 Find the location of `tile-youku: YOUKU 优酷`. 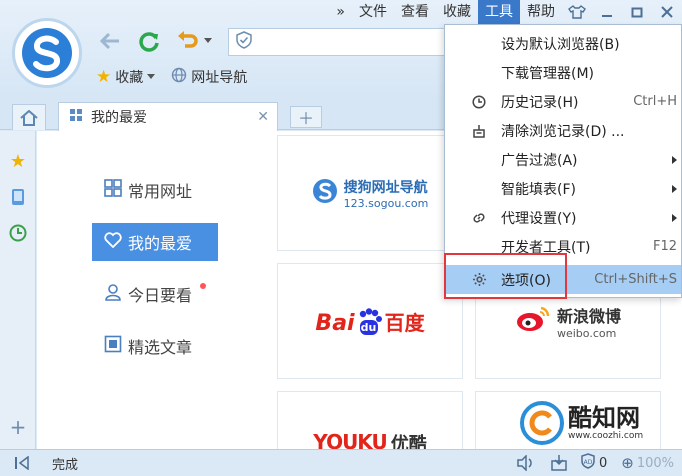

tile-youku: YOUKU 优酷 is located at coordinates (370, 423).